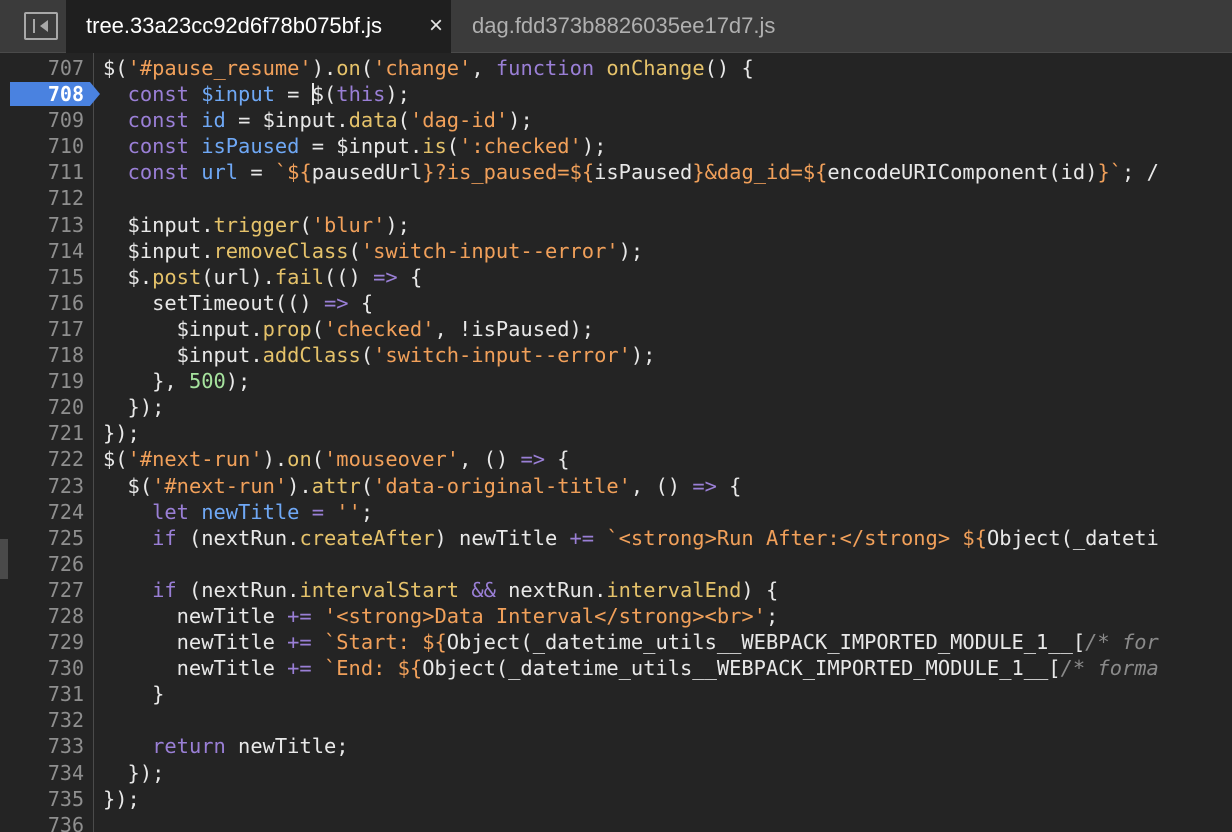  What do you see at coordinates (42, 746) in the screenshot?
I see `line-number: 733` at bounding box center [42, 746].